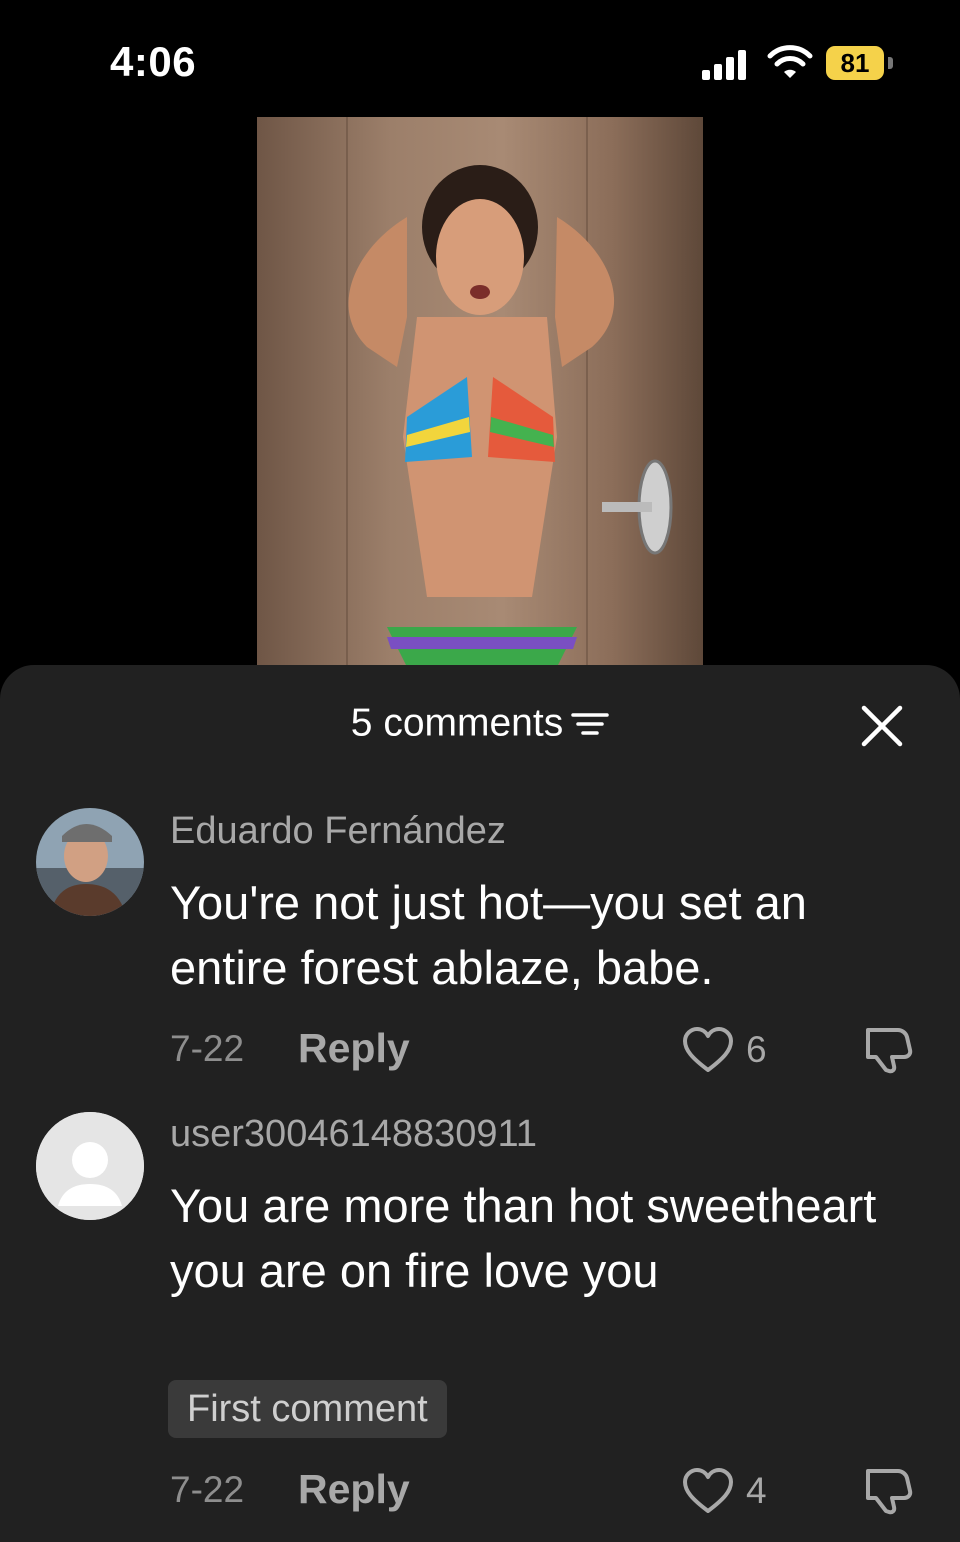 This screenshot has height=1542, width=960. What do you see at coordinates (153, 61) in the screenshot?
I see `status-time: 4:06` at bounding box center [153, 61].